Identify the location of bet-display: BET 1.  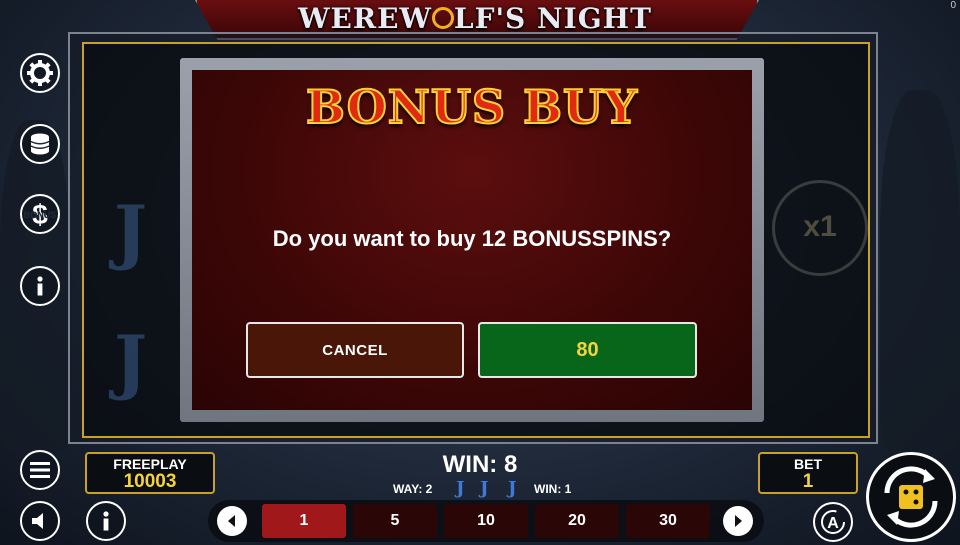
(808, 473).